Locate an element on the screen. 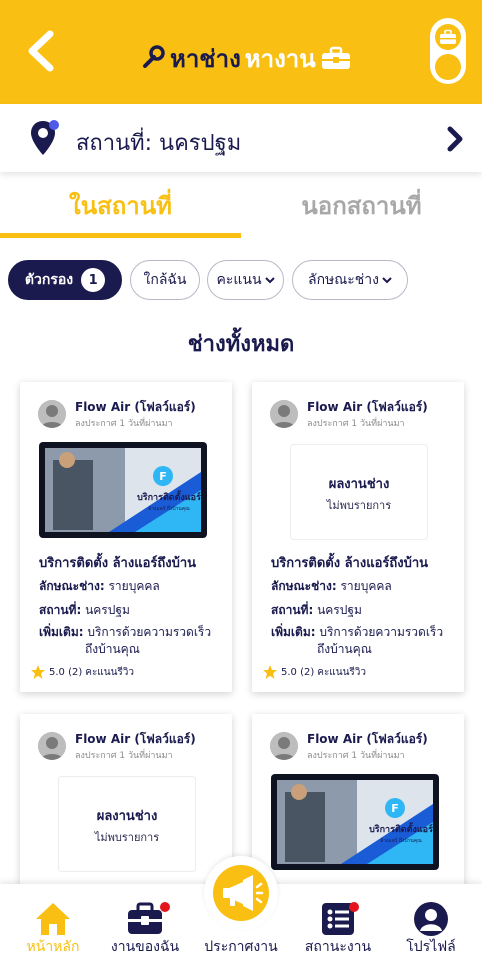 This screenshot has width=482, height=972. profile-icon is located at coordinates (431, 919).